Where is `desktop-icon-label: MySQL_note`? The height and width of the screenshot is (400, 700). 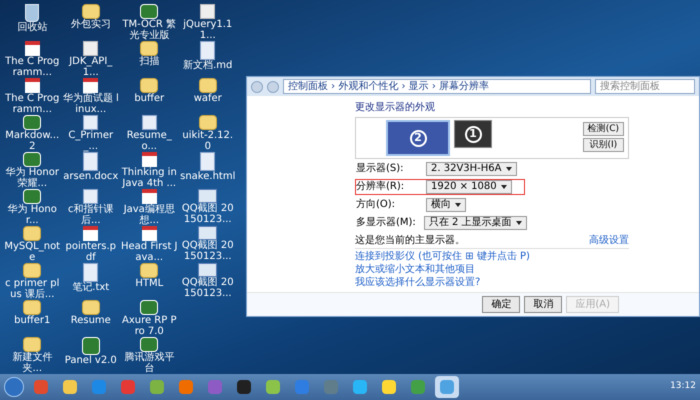 desktop-icon-label: MySQL_note is located at coordinates (32, 252).